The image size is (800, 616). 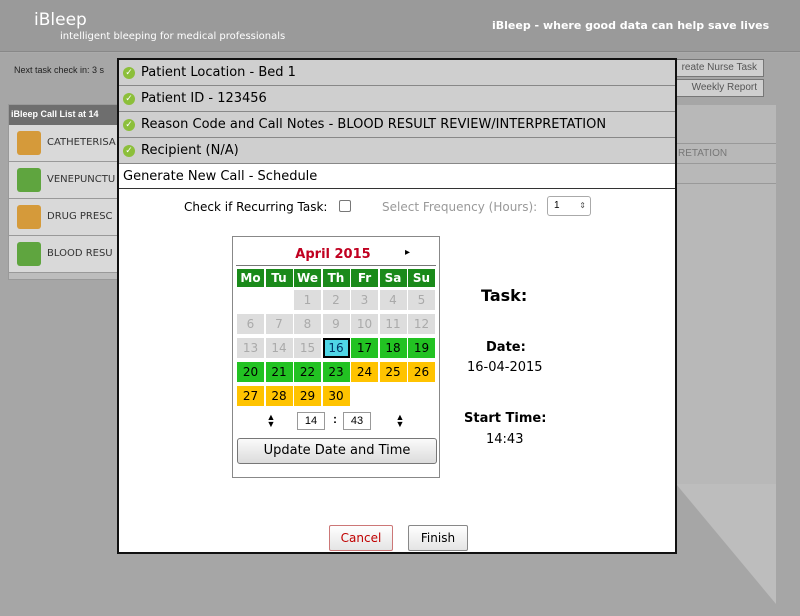 What do you see at coordinates (557, 205) in the screenshot?
I see `frequency-value: 1` at bounding box center [557, 205].